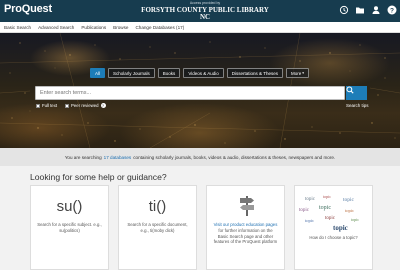 The height and width of the screenshot is (270, 400). I want to click on product-education-link: Visit our product education pages, so click(246, 224).